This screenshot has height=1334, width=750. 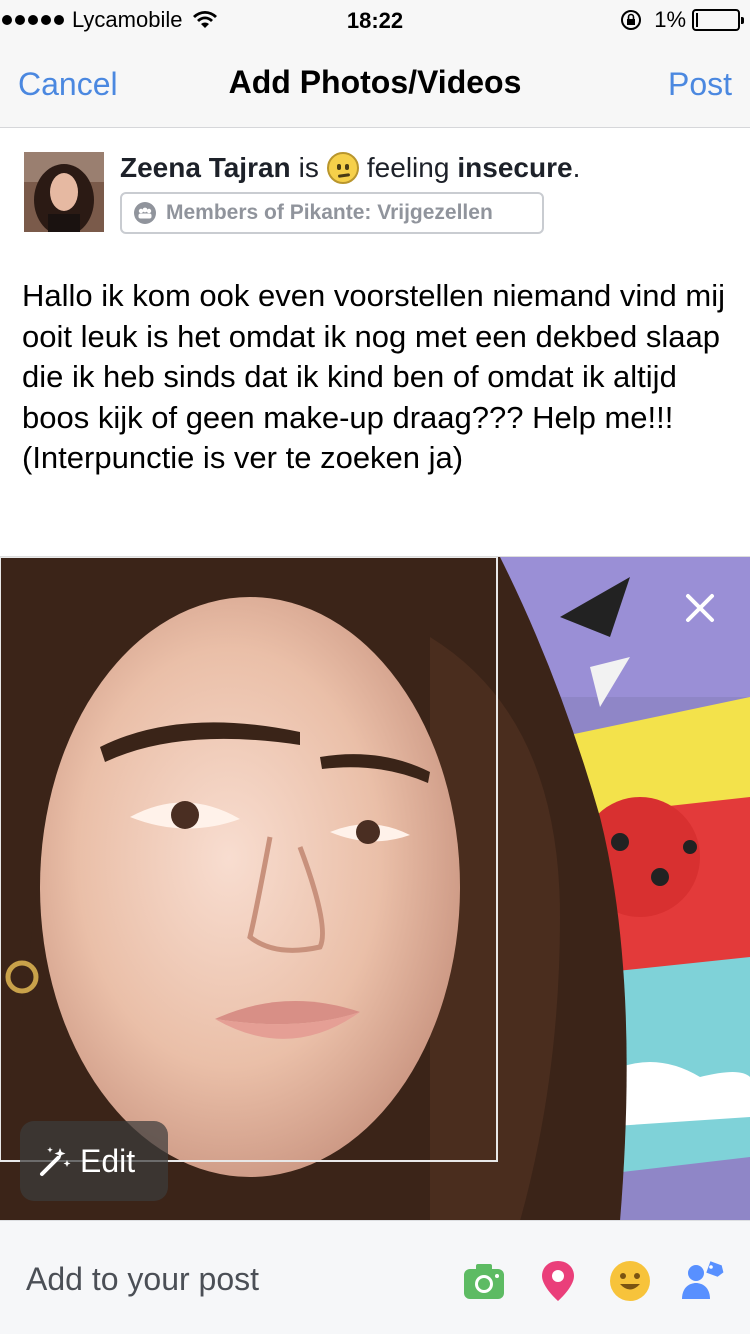 I want to click on battery-percent: 1%, so click(x=670, y=19).